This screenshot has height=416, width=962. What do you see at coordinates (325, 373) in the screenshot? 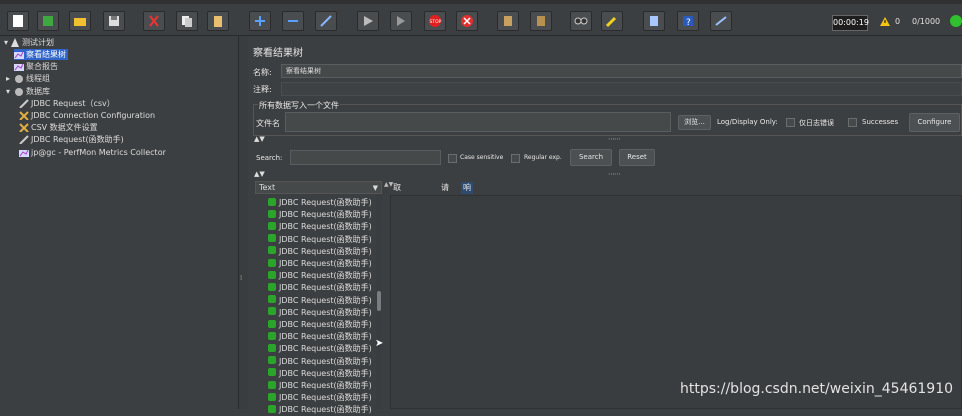
I see `result-row-label: JDBC Request(函数助手)` at bounding box center [325, 373].